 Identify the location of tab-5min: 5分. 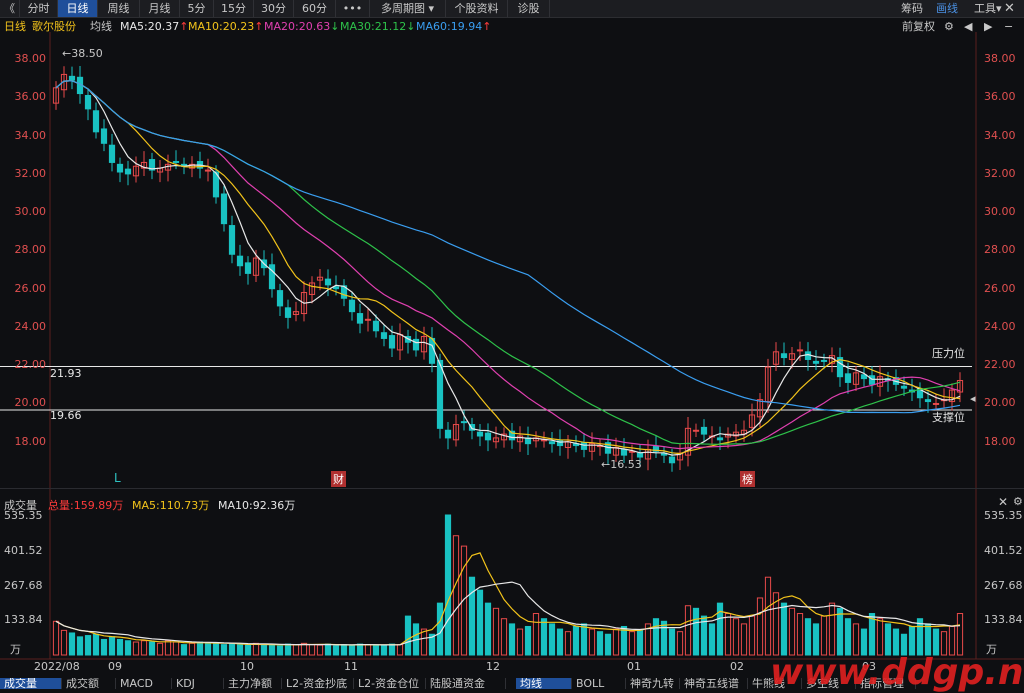
(197, 8).